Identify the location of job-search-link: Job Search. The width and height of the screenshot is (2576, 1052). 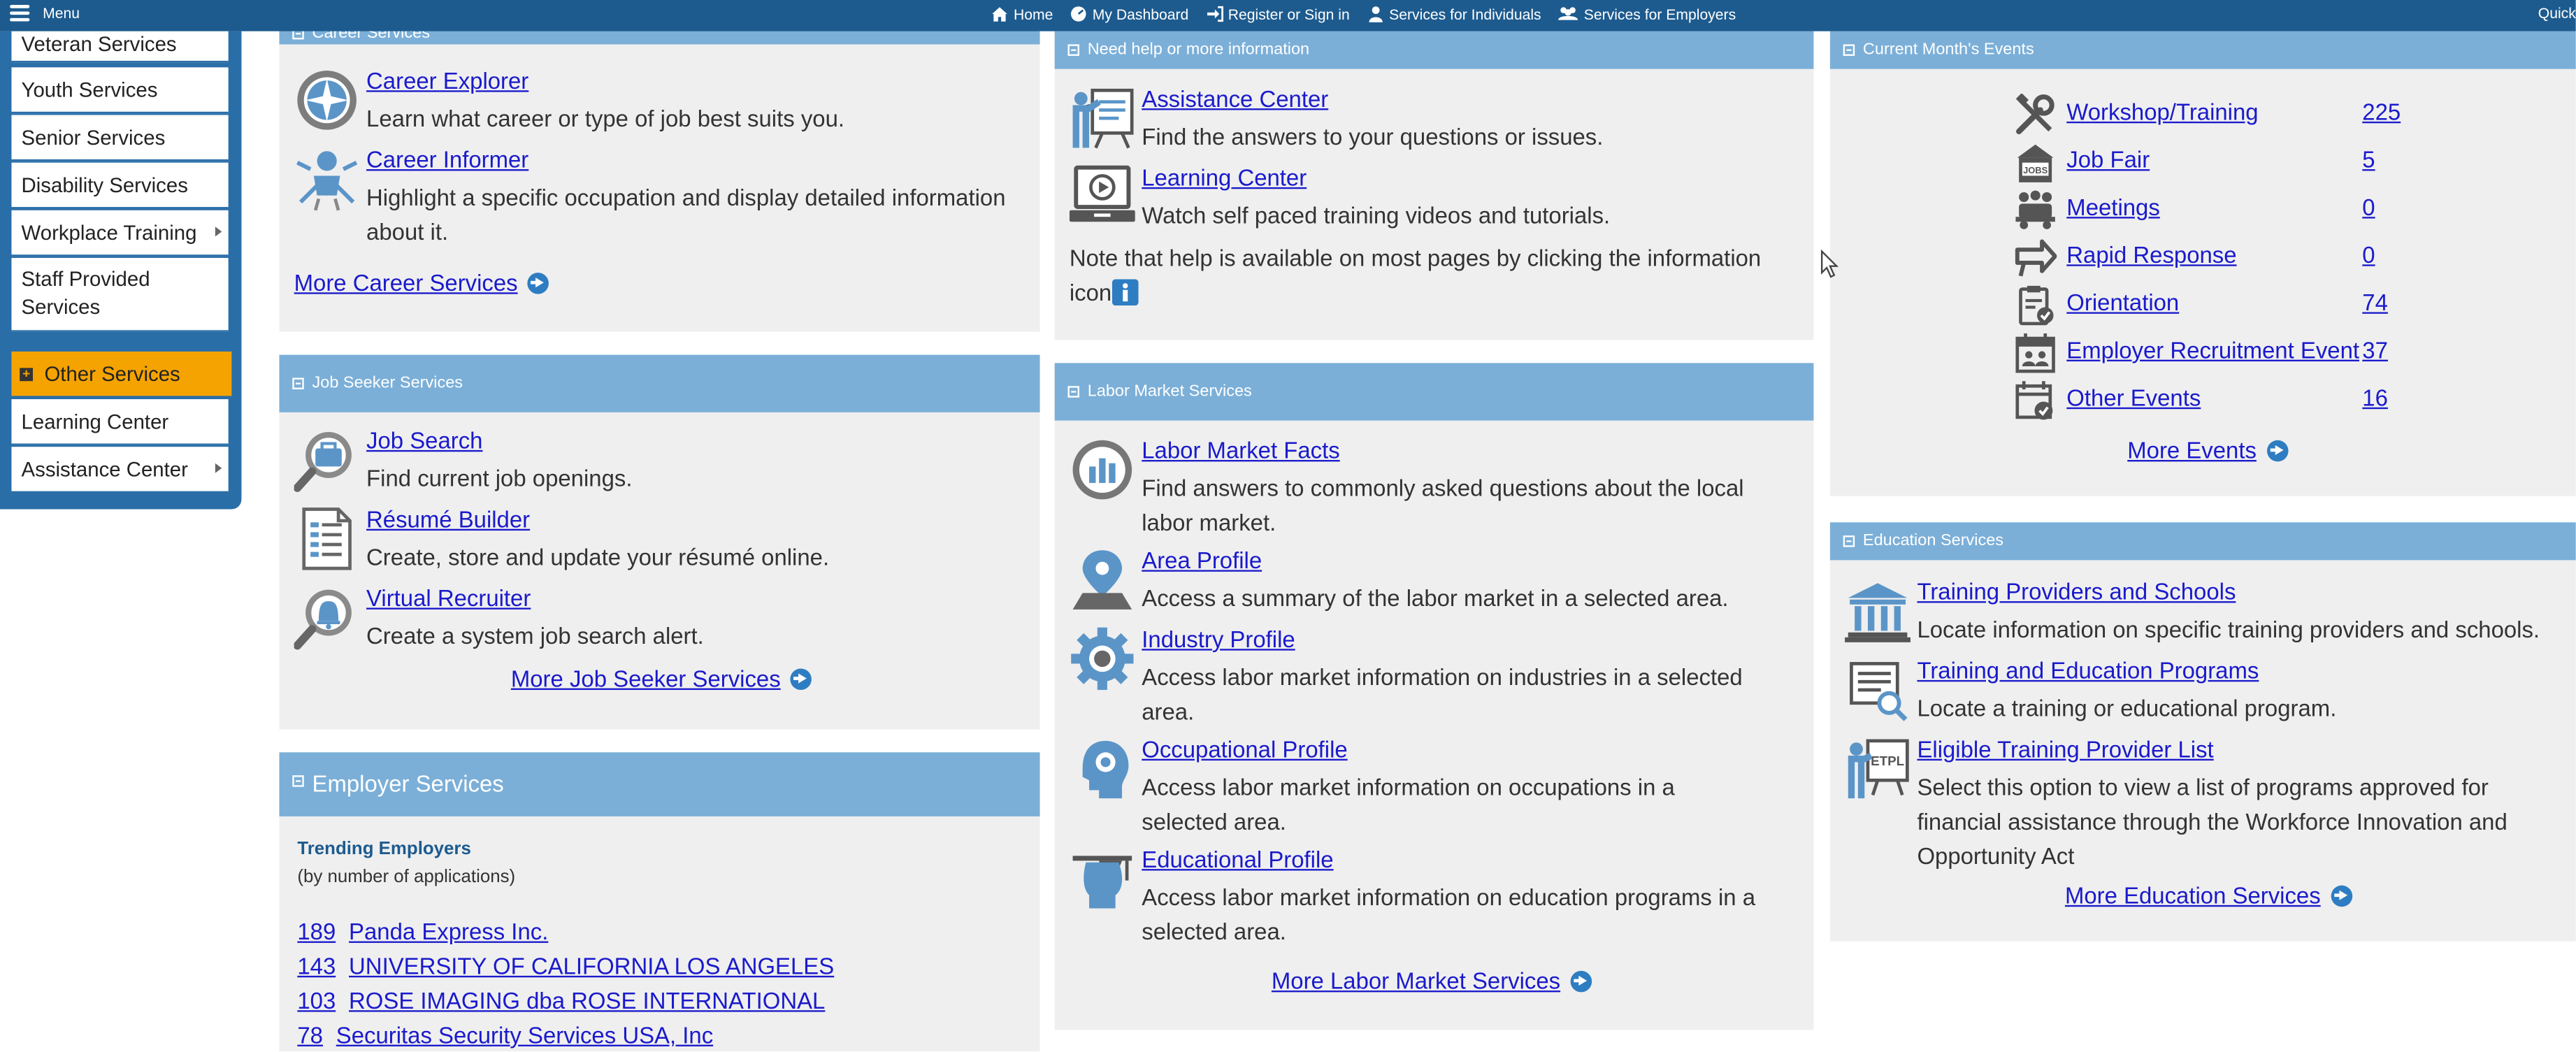
(424, 440).